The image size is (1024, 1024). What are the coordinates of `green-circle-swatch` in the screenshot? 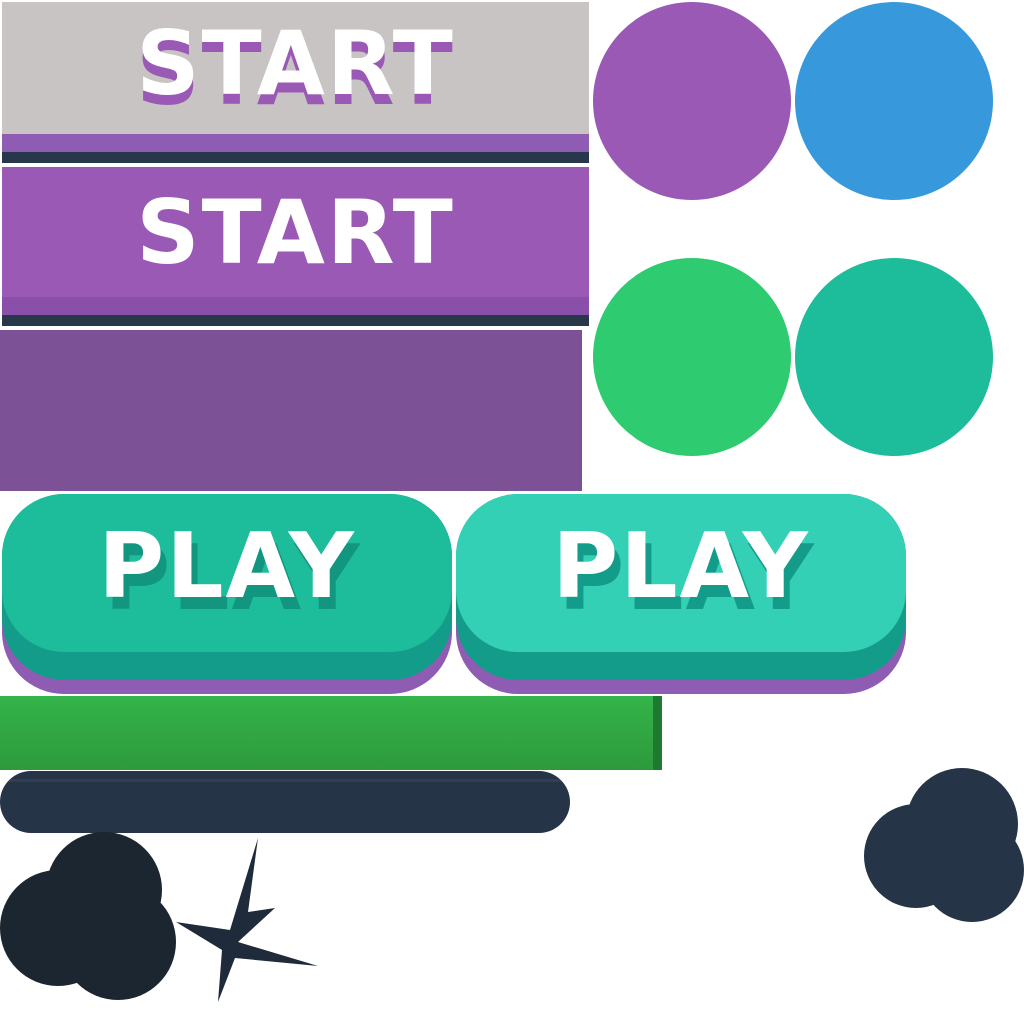 It's located at (692, 357).